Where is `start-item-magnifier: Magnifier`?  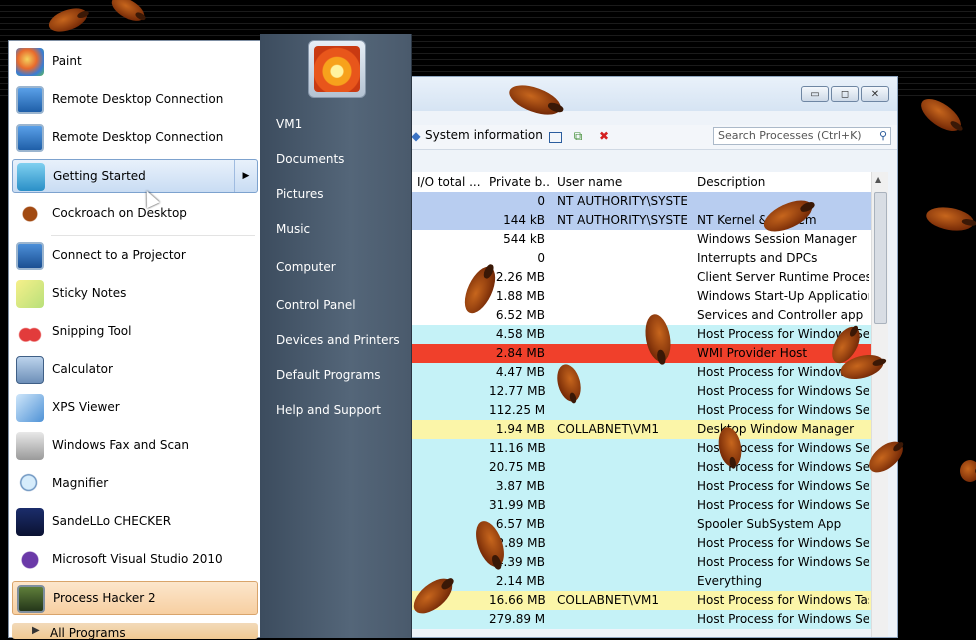
start-item-magnifier: Magnifier is located at coordinates (135, 484).